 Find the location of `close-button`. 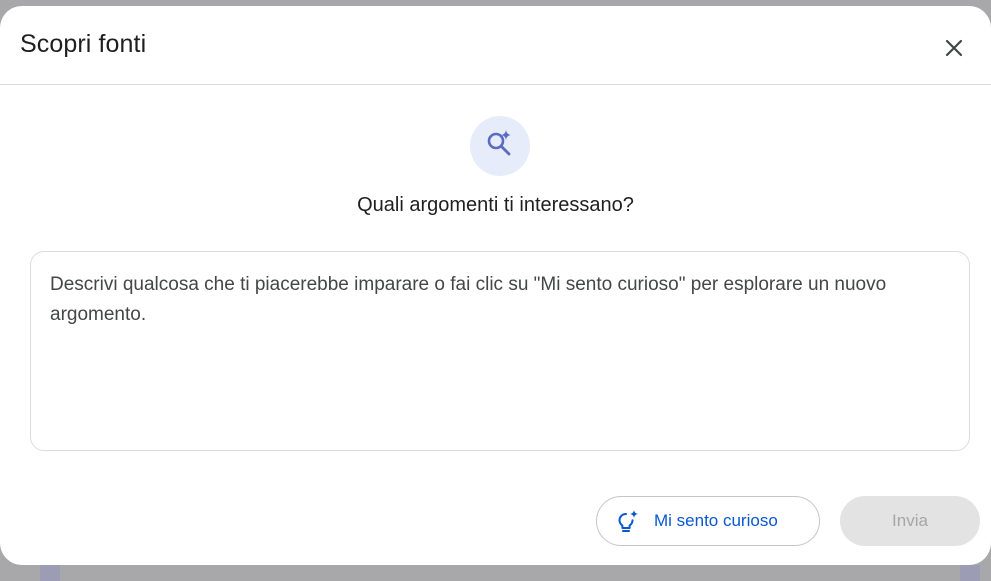

close-button is located at coordinates (954, 50).